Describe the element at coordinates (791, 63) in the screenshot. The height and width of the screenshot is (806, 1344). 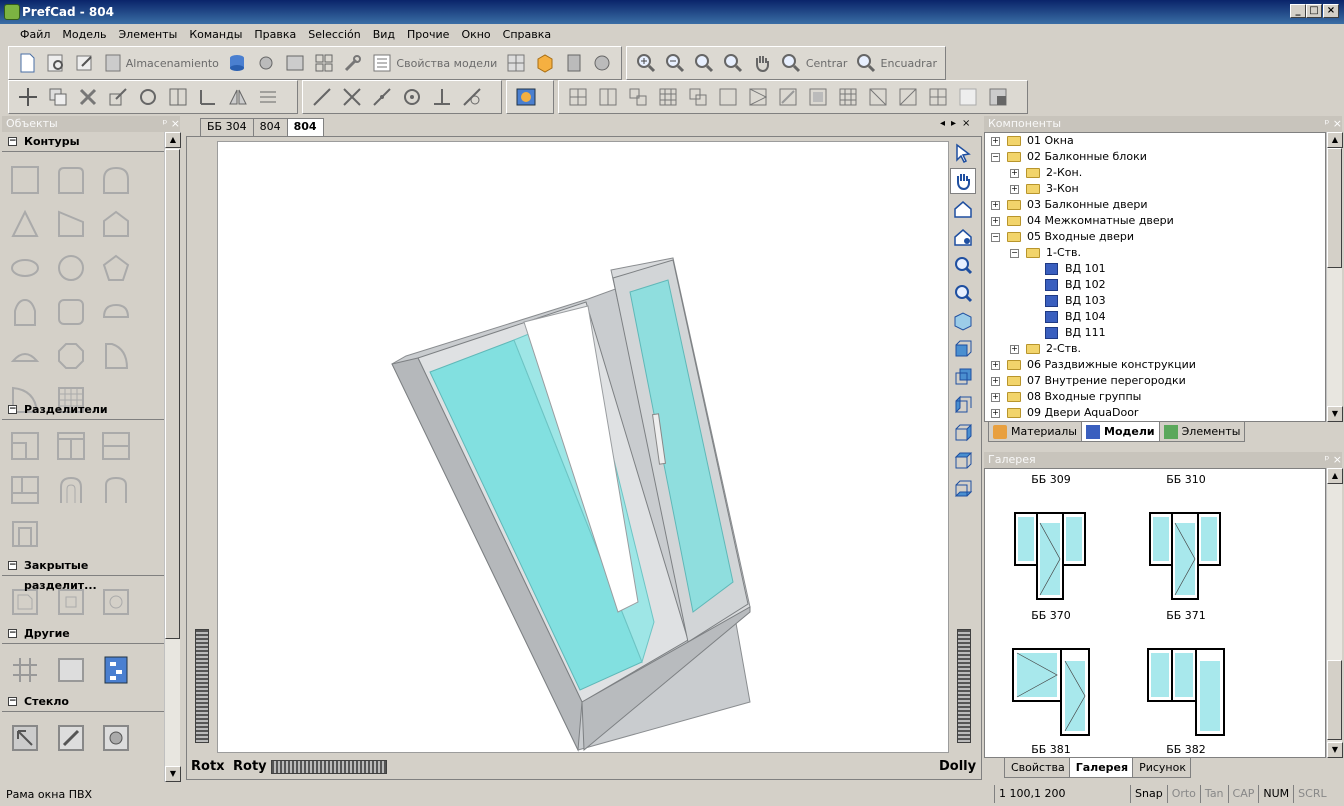
I see `center-icon` at that location.